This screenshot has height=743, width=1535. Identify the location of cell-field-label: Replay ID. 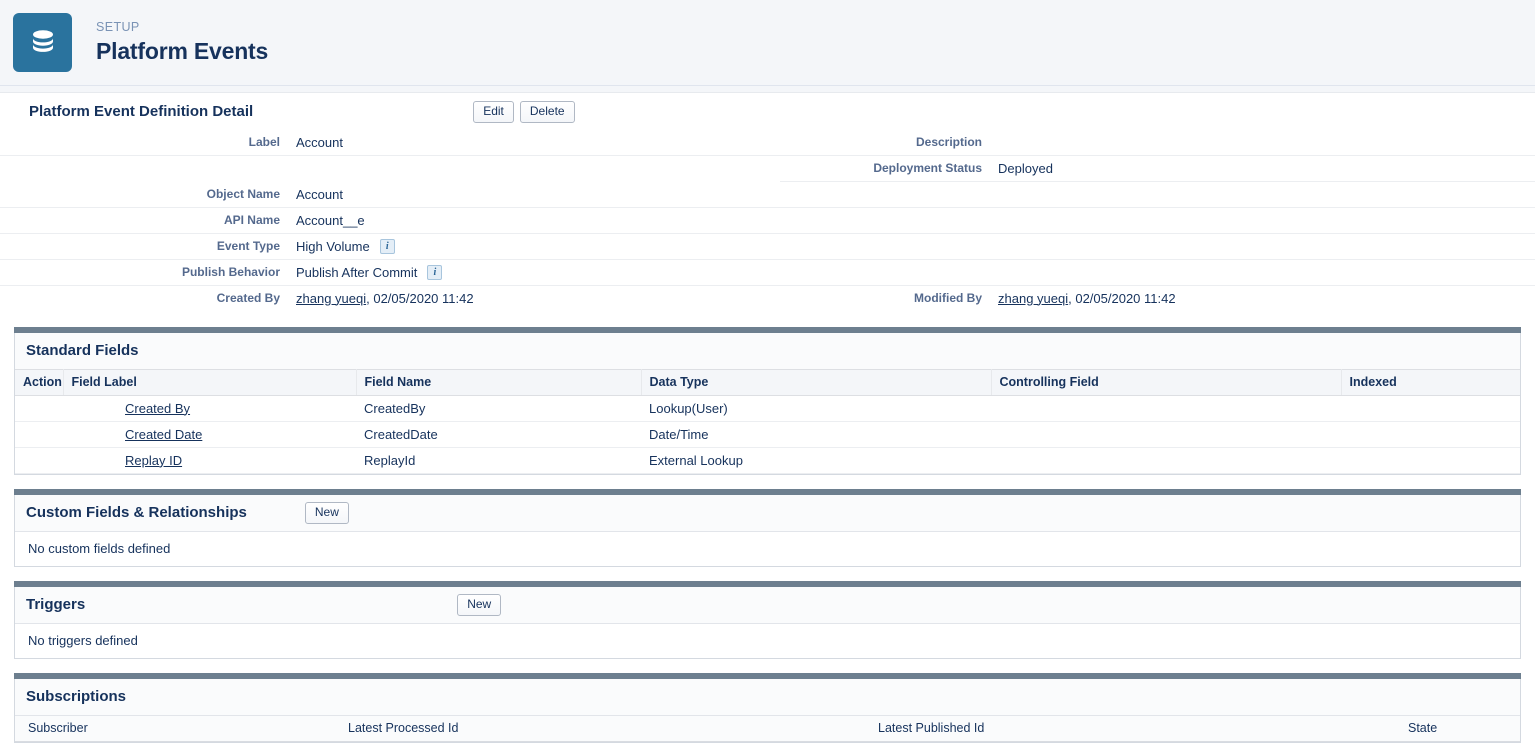
(209, 460).